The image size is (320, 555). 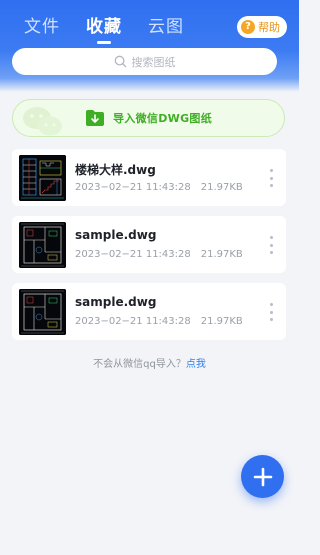 What do you see at coordinates (162, 118) in the screenshot?
I see `import-label: 导入微信DWG图纸` at bounding box center [162, 118].